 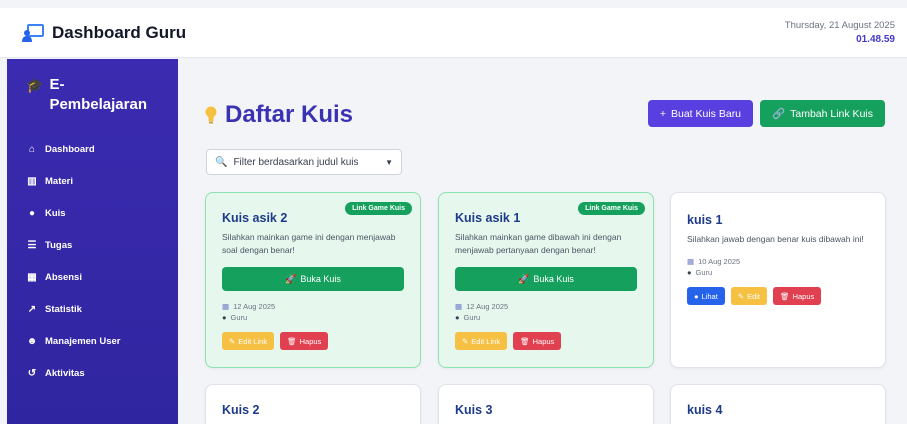 I want to click on book-icon: ▥, so click(x=32, y=181).